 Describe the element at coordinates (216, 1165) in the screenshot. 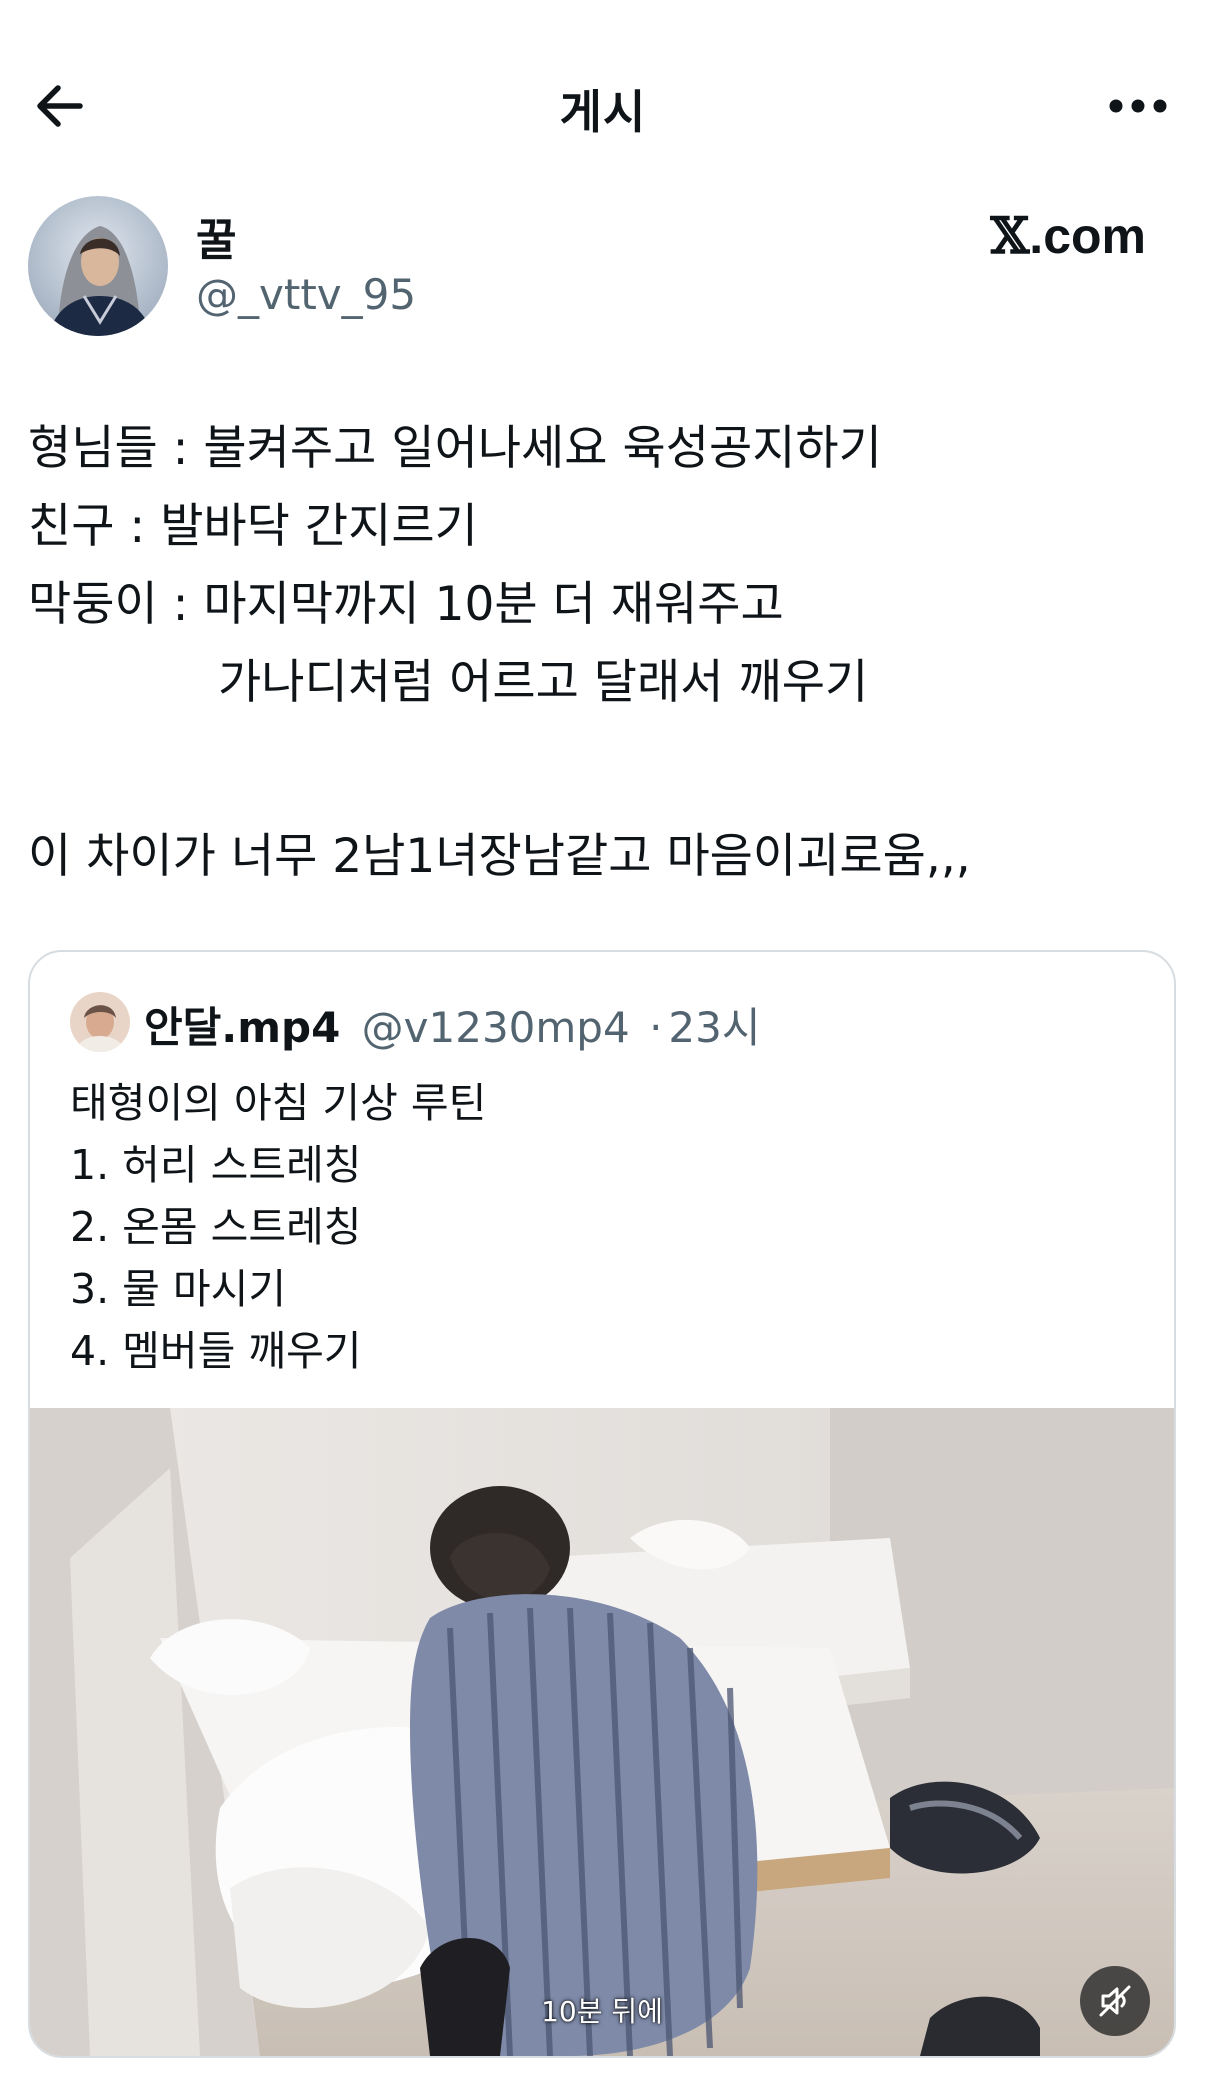

I see `quoted-line: 1. 허리 스트레칭` at that location.